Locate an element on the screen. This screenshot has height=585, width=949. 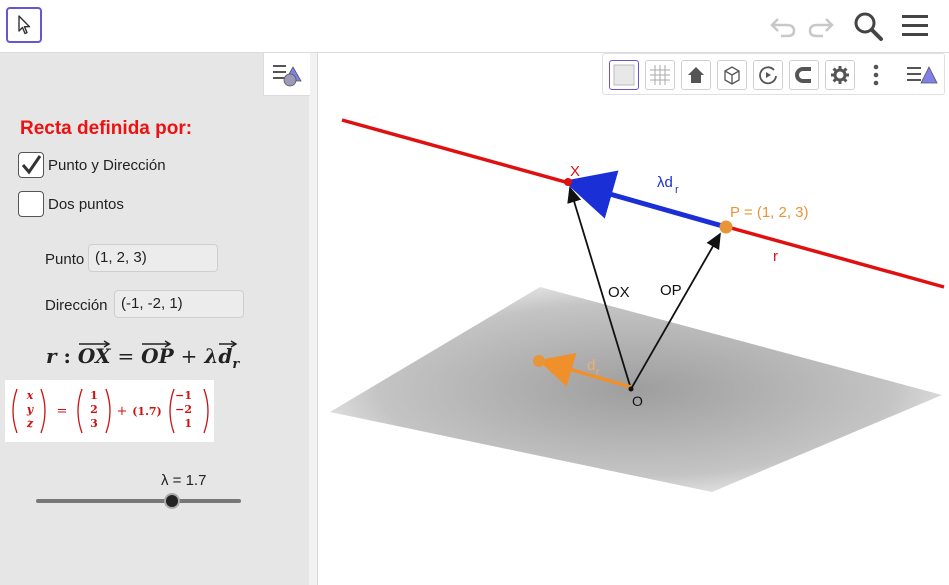
label-lambda-dr: λd is located at coordinates (665, 182).